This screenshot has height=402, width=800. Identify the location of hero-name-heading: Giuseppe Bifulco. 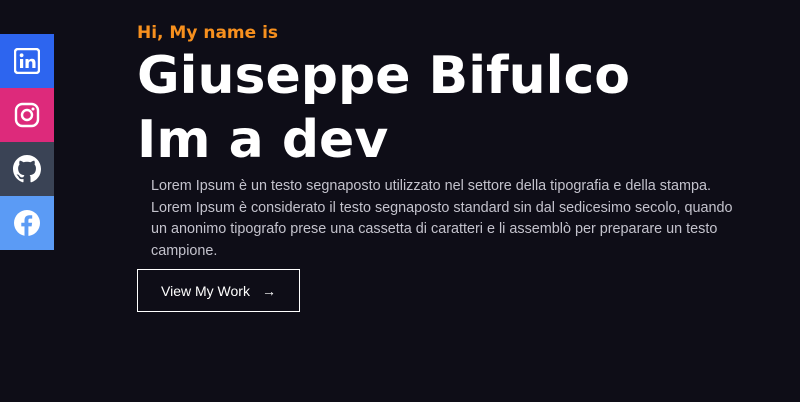
(384, 76).